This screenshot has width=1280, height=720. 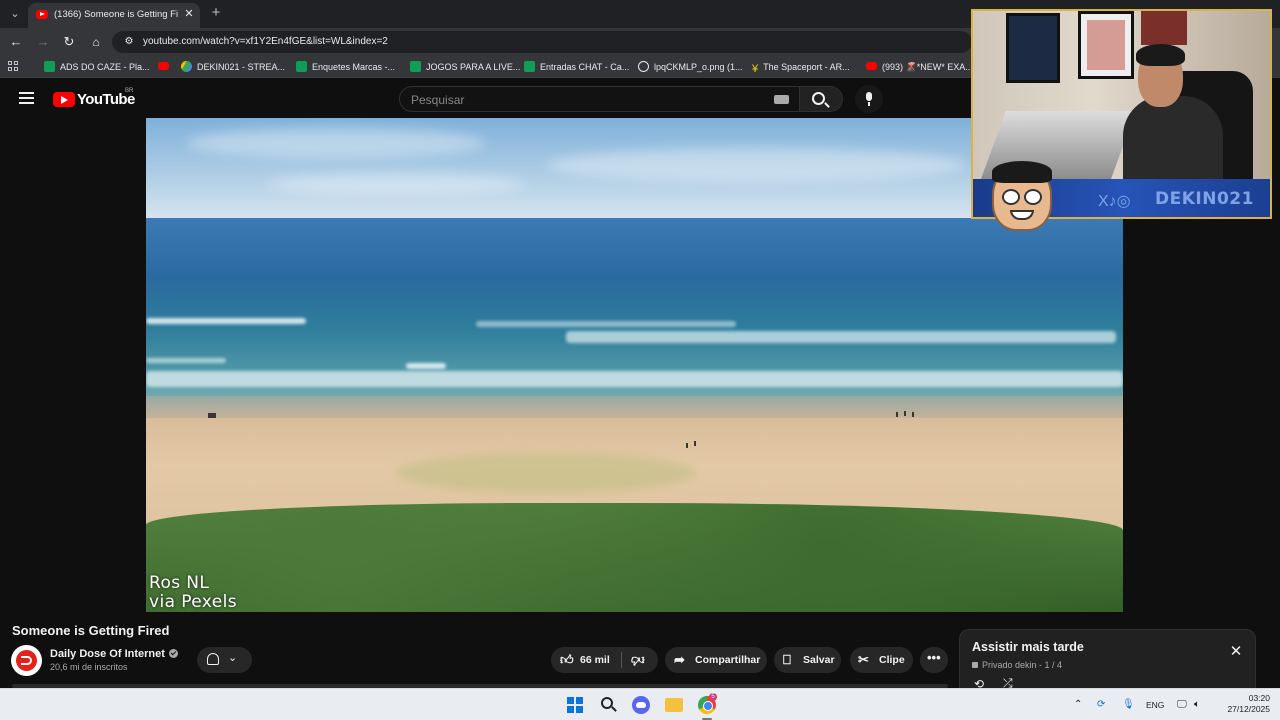 I want to click on save-label: Salvar, so click(x=819, y=660).